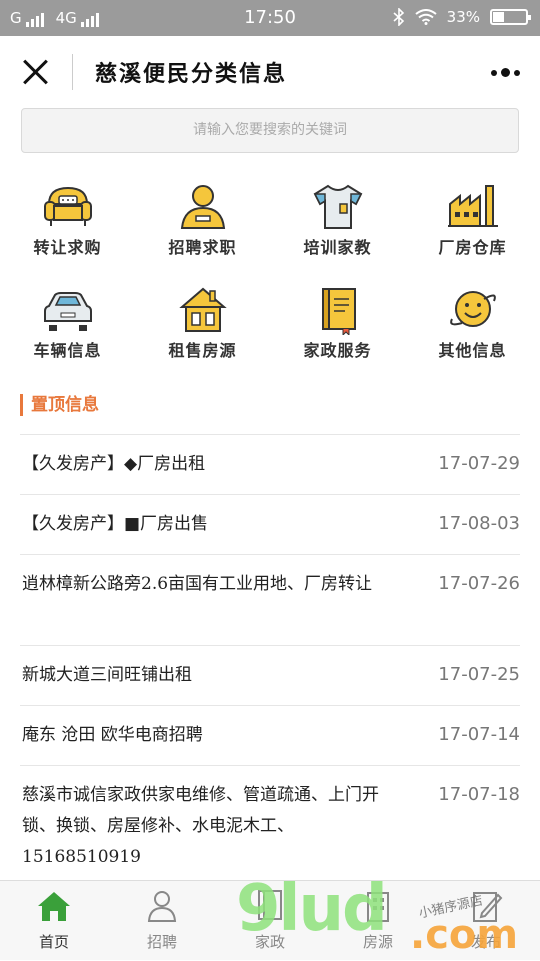 Image resolution: width=540 pixels, height=961 pixels. What do you see at coordinates (479, 583) in the screenshot?
I see `listing-date: 17-07-26` at bounding box center [479, 583].